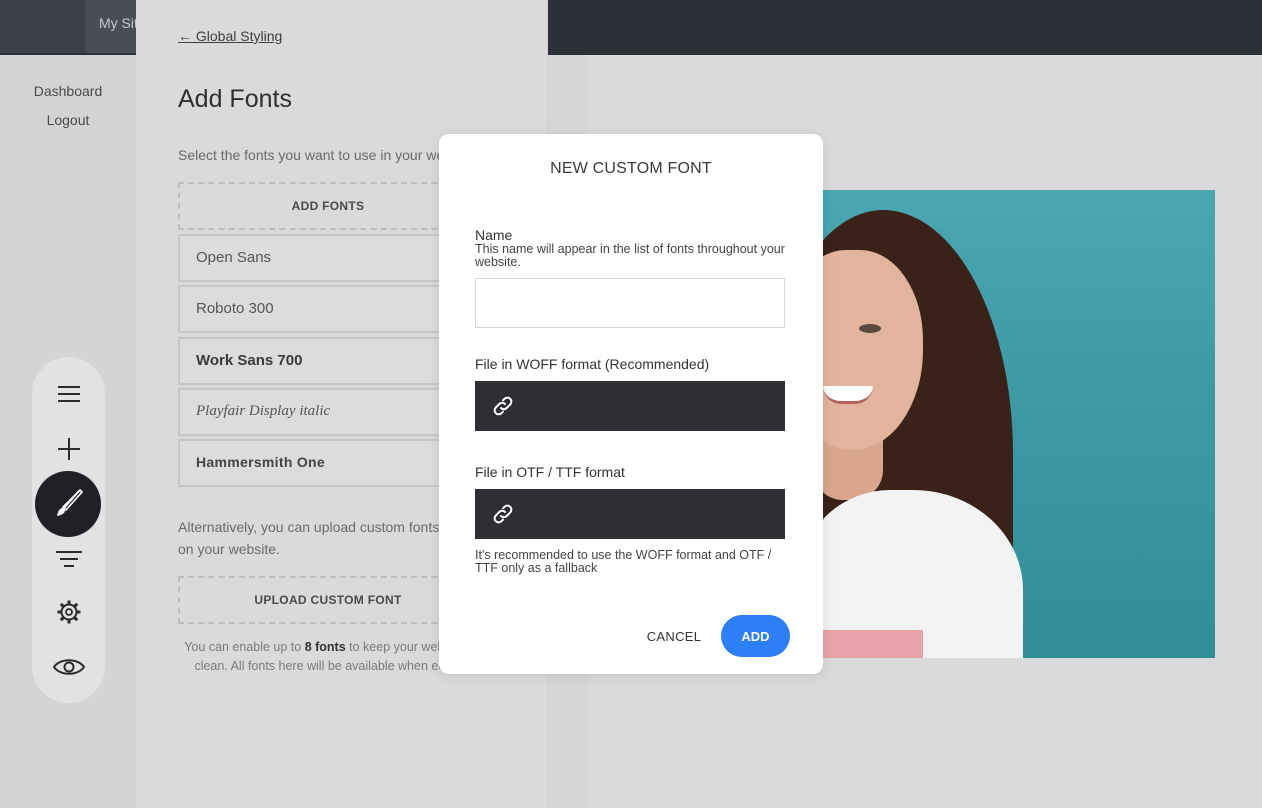 Image resolution: width=1262 pixels, height=808 pixels. I want to click on plus-icon, so click(68, 449).